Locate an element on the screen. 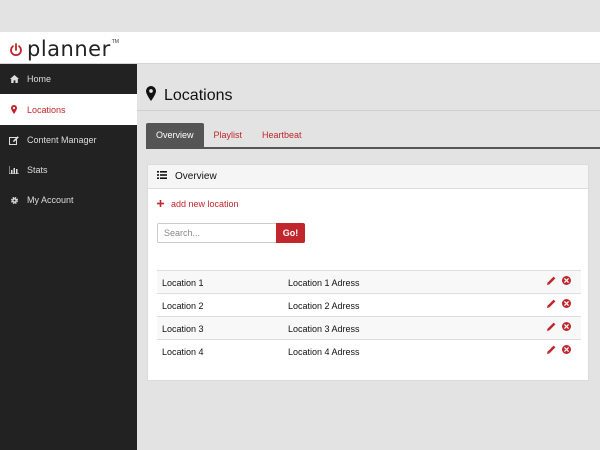 The image size is (600, 450). sidebar-item-content-manager: Content Manager is located at coordinates (68, 140).